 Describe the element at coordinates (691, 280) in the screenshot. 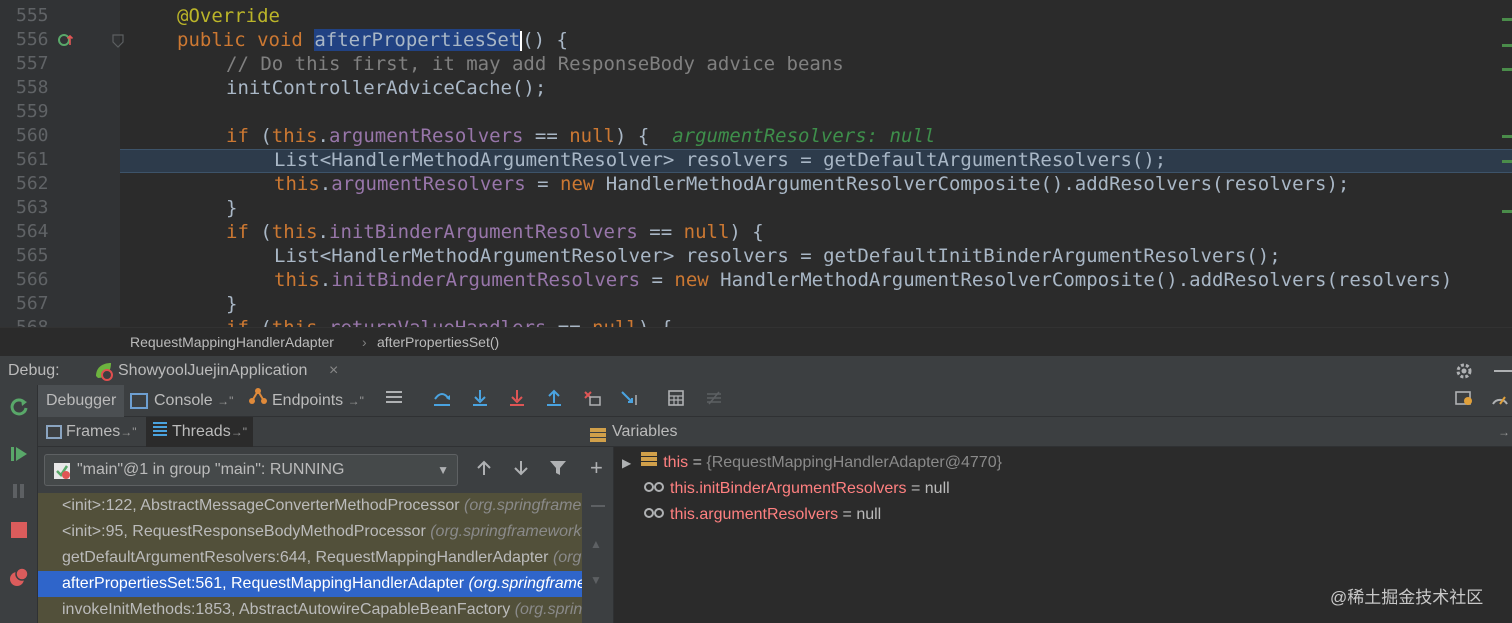

I see `keyword-token: new` at that location.